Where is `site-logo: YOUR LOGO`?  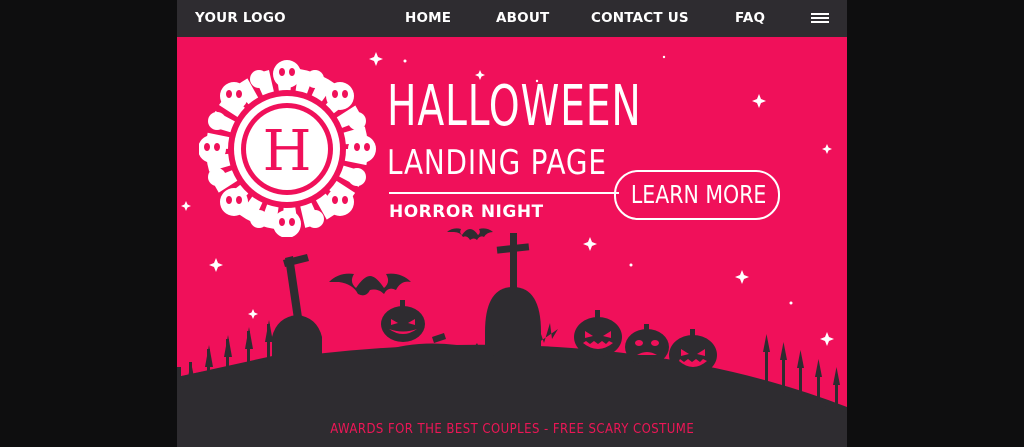
site-logo: YOUR LOGO is located at coordinates (240, 18).